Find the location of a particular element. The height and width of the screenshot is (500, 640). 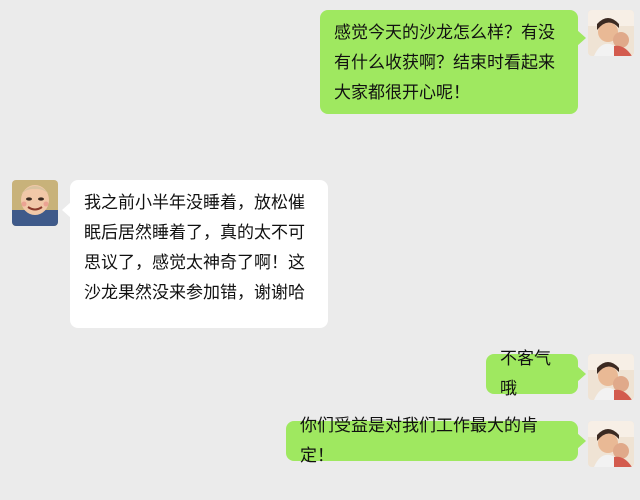

contact-avatar is located at coordinates (35, 203).